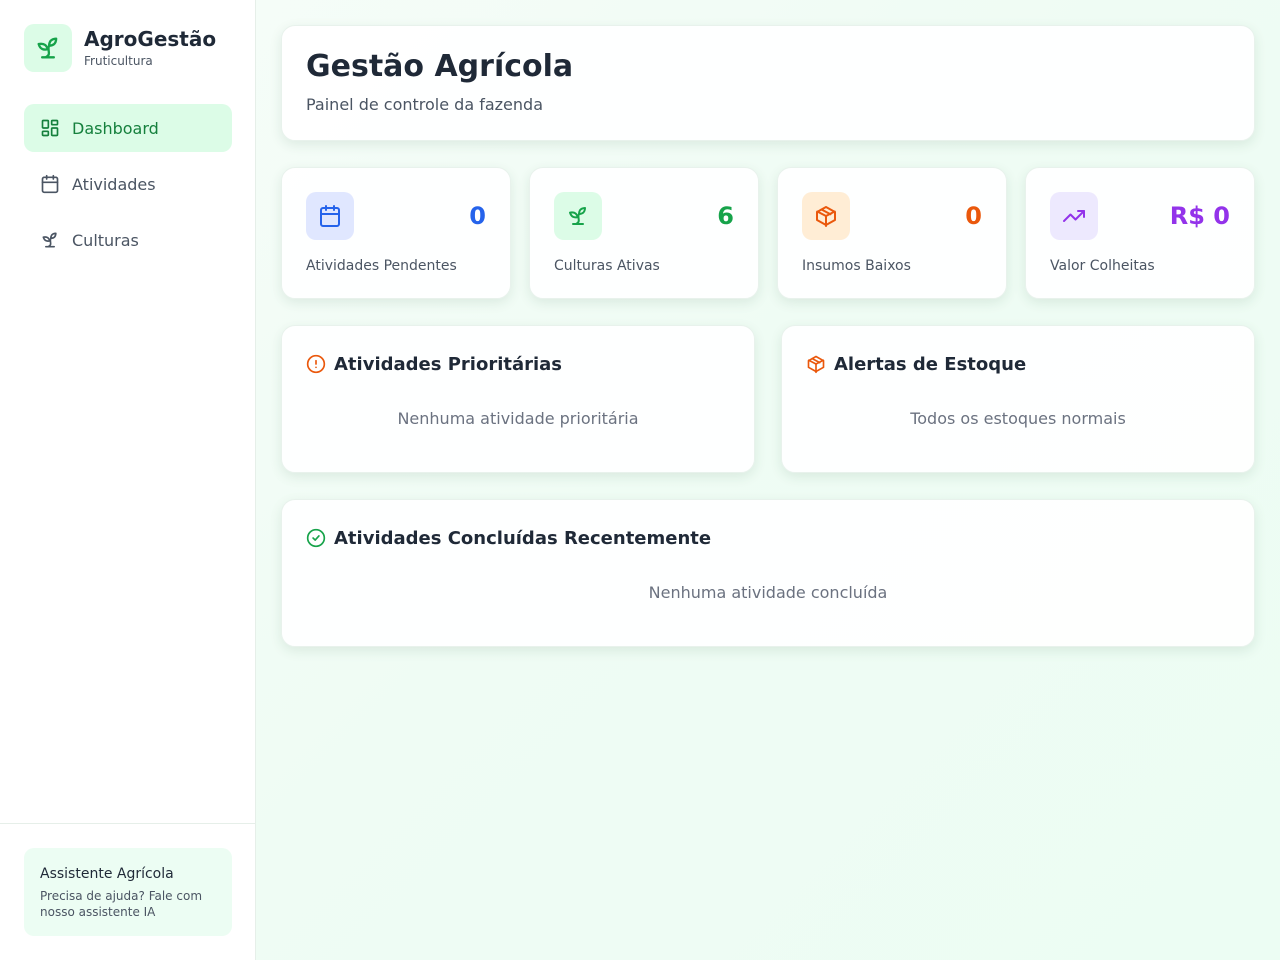 The height and width of the screenshot is (960, 1280). I want to click on stat-label: Culturas Ativas, so click(607, 266).